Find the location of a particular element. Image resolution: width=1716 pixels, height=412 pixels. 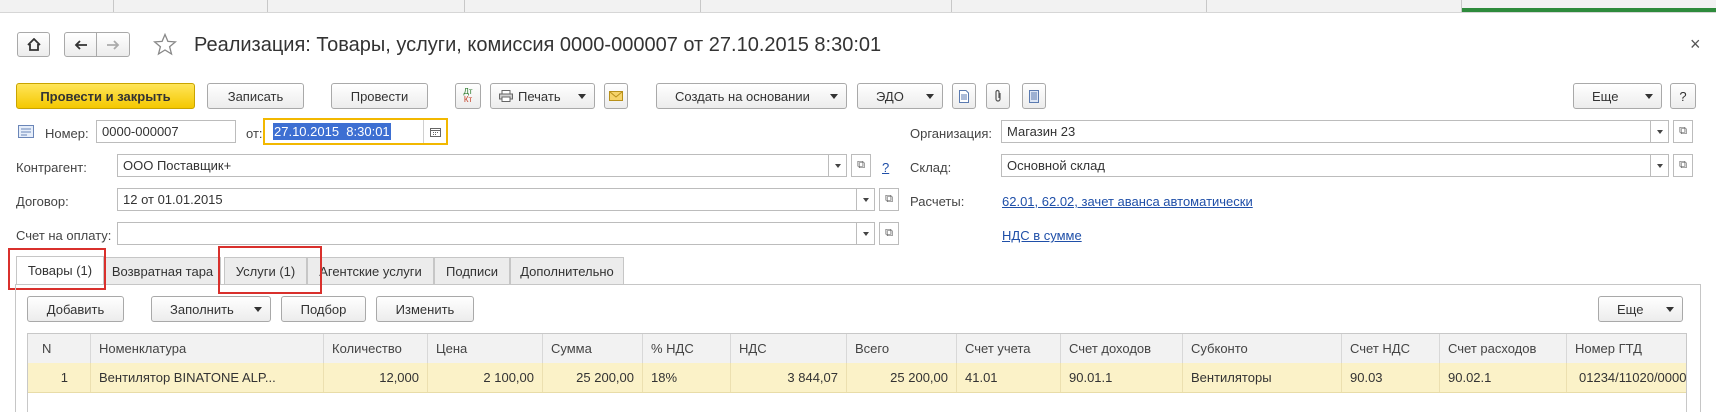

cell-amount: 25 200,00 is located at coordinates (593, 377).